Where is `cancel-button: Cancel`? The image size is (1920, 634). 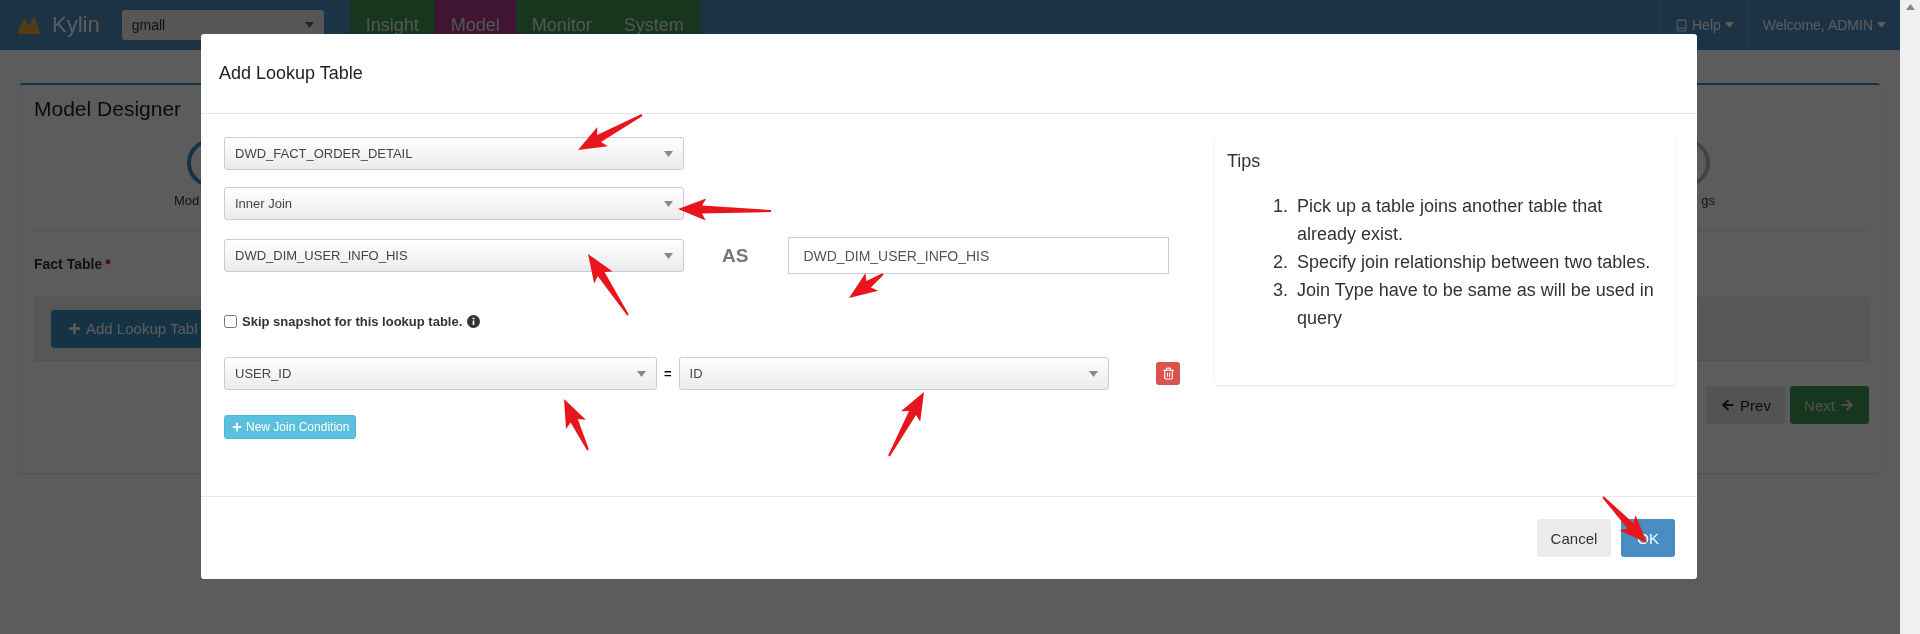
cancel-button: Cancel is located at coordinates (1574, 538).